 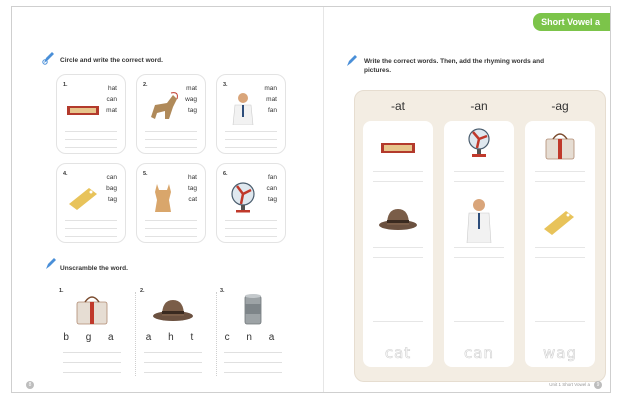 I want to click on cat-icon, so click(x=163, y=198).